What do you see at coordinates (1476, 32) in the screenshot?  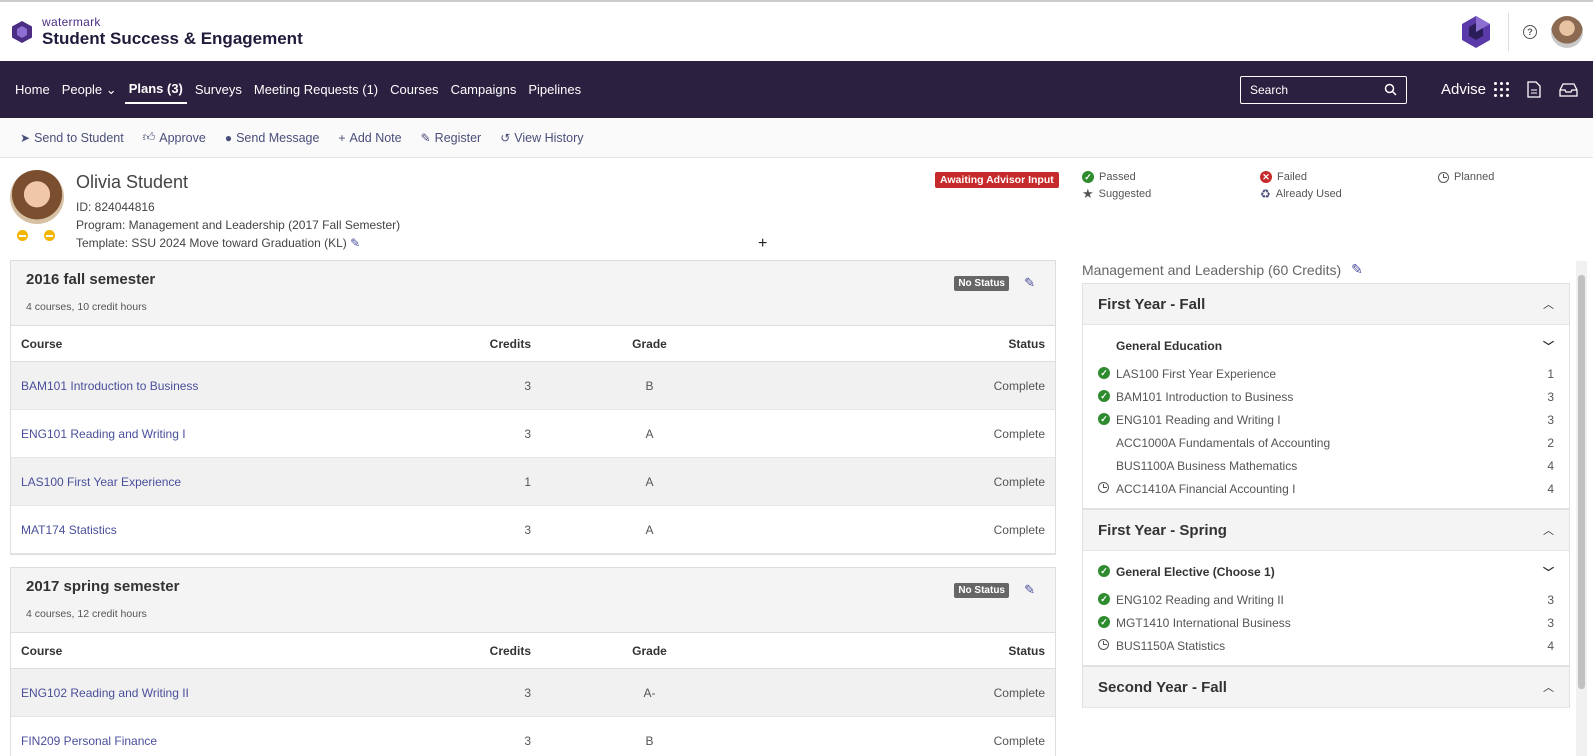 I see `institution-logo-icon` at bounding box center [1476, 32].